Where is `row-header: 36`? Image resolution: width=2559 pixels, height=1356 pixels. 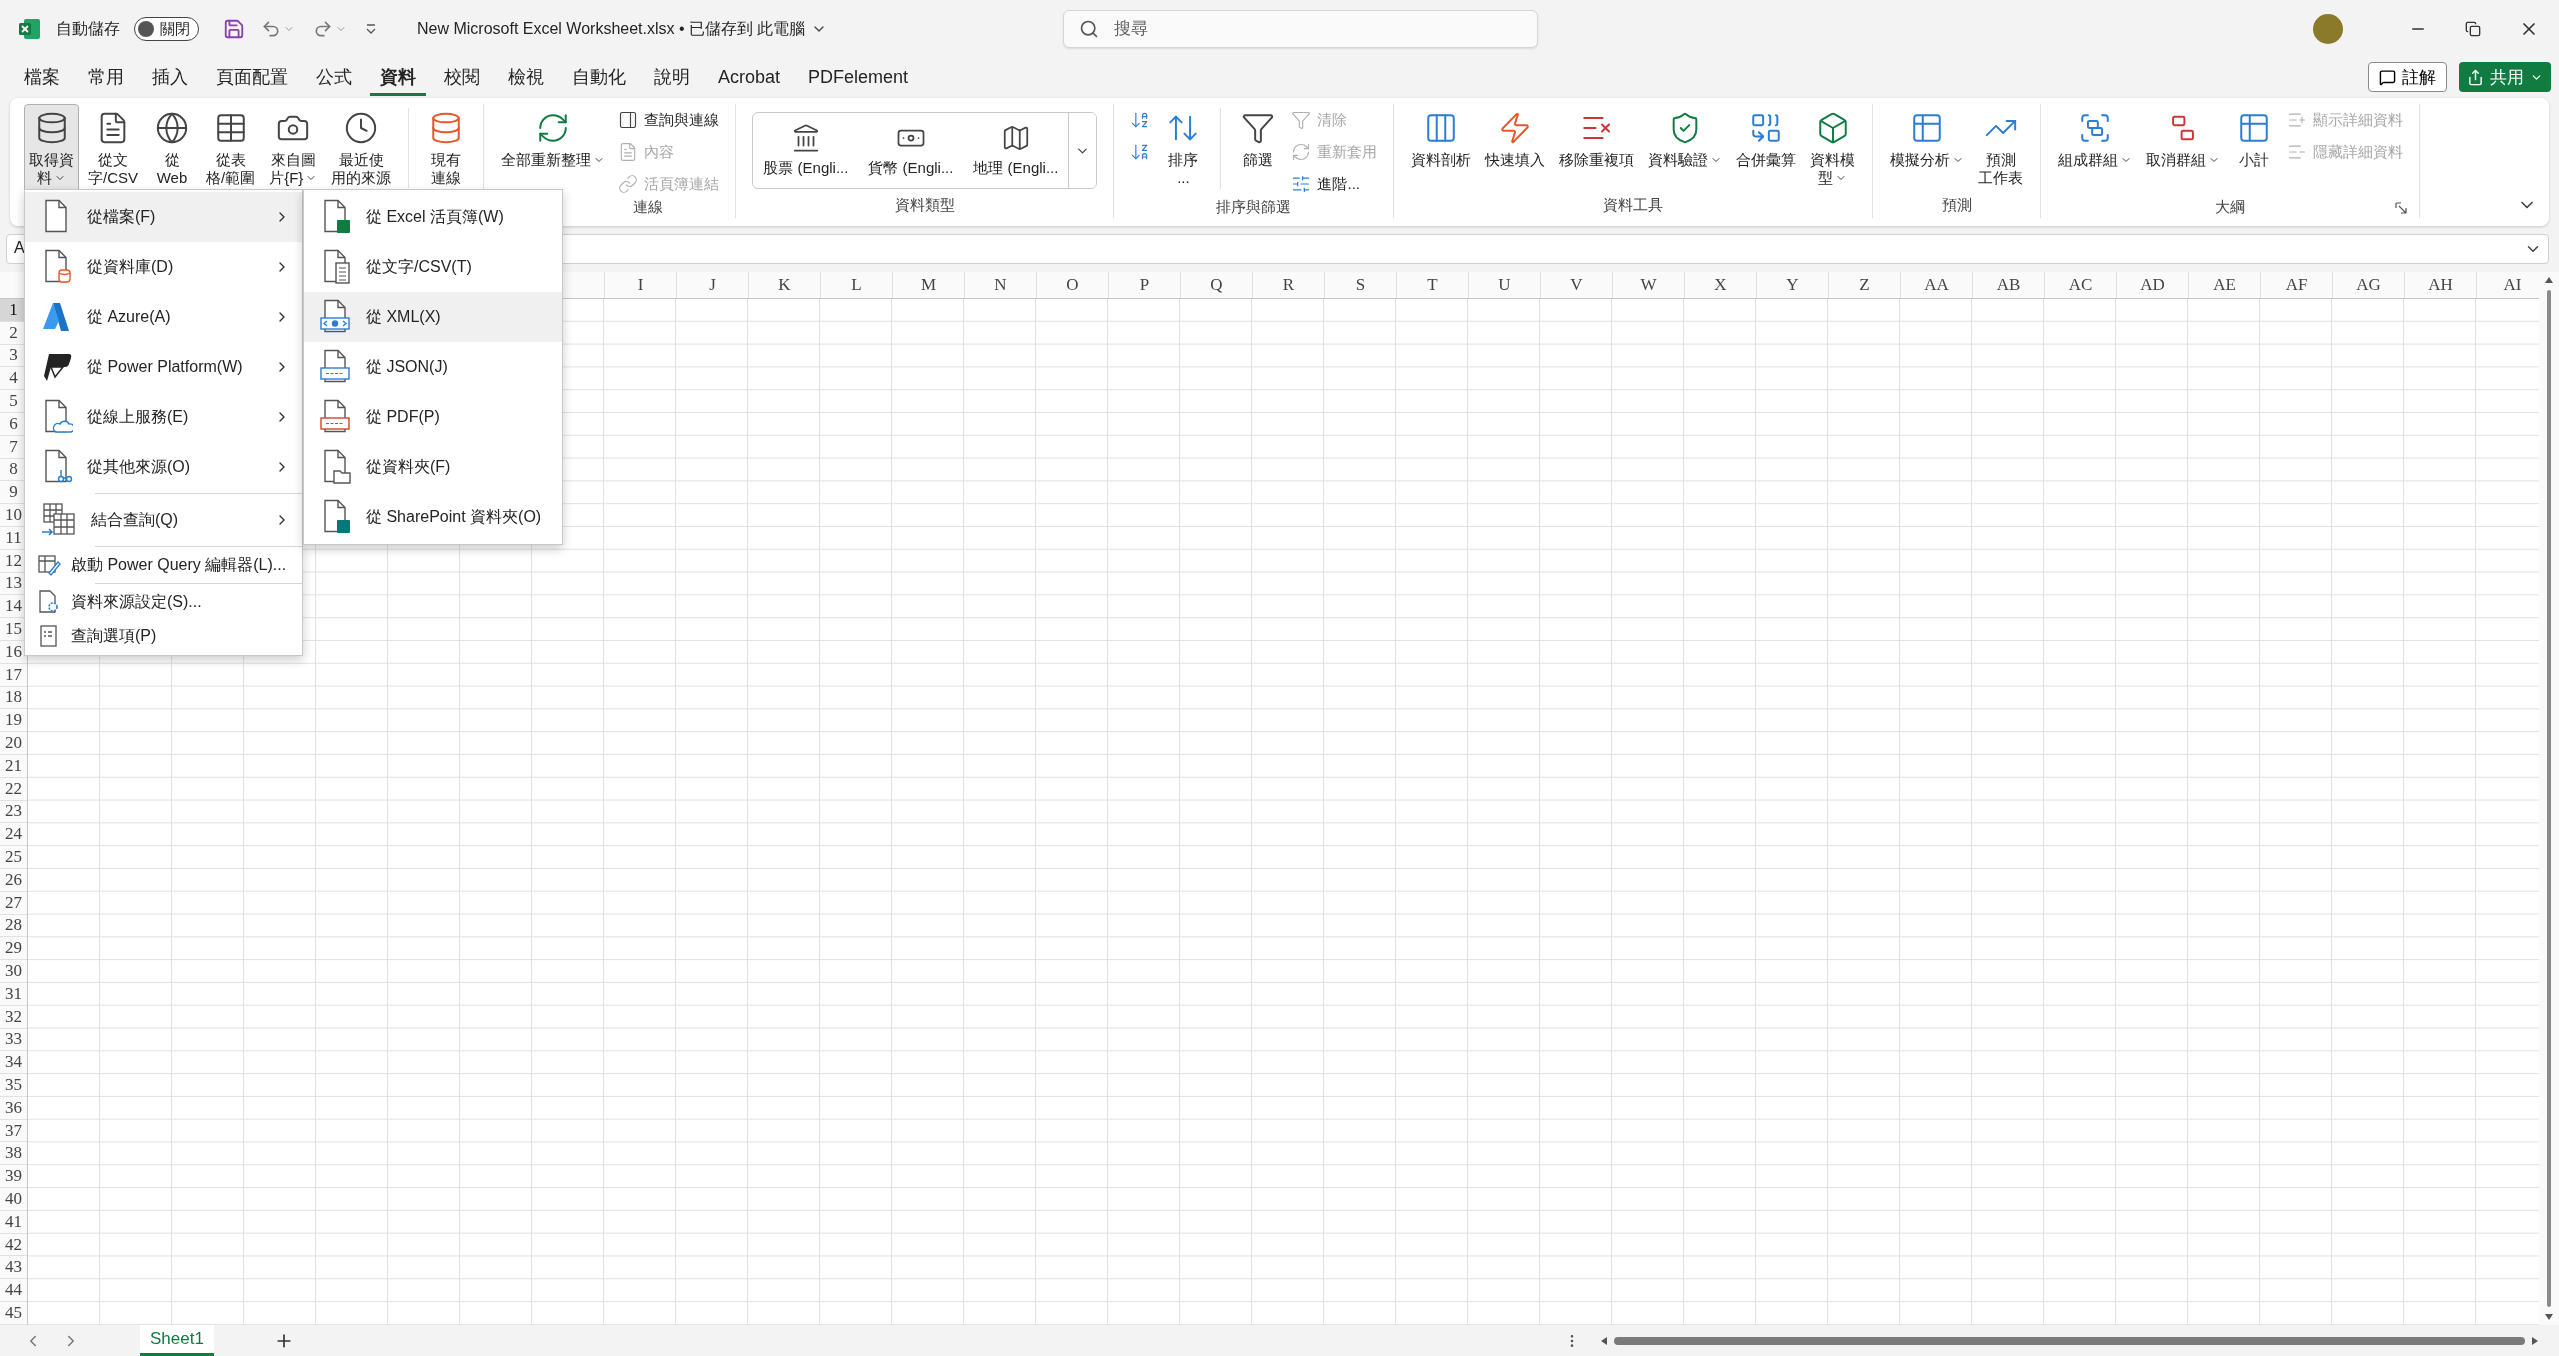 row-header: 36 is located at coordinates (13, 1108).